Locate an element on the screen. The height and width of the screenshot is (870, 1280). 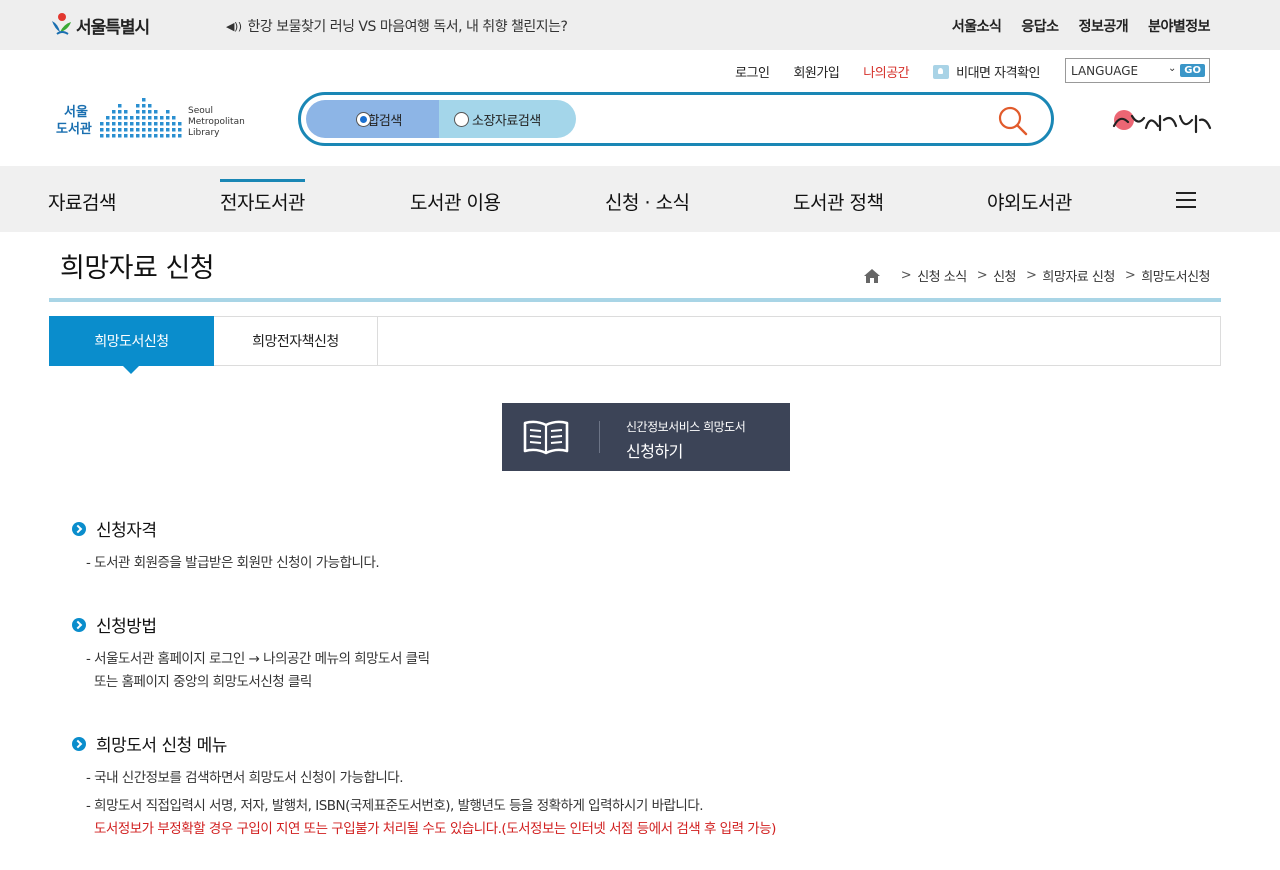
open-book-icon is located at coordinates (546, 437).